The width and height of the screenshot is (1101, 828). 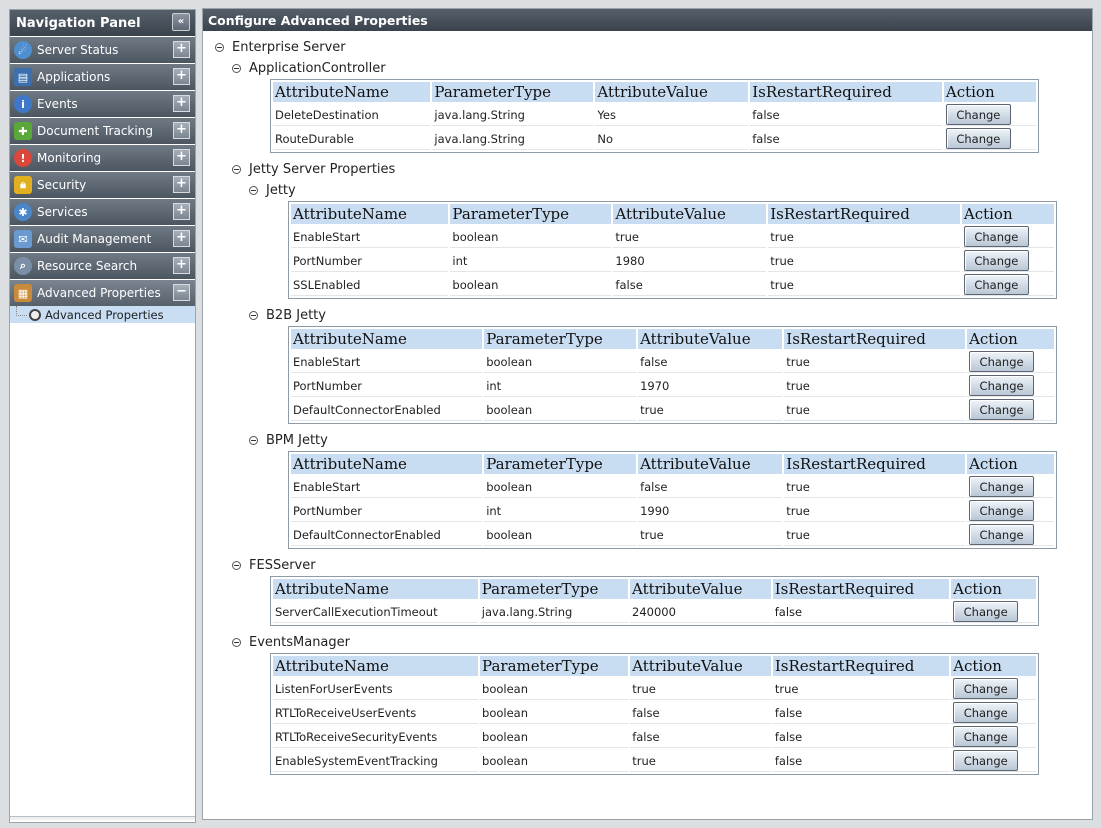 I want to click on server-status-icon: ☄, so click(x=23, y=50).